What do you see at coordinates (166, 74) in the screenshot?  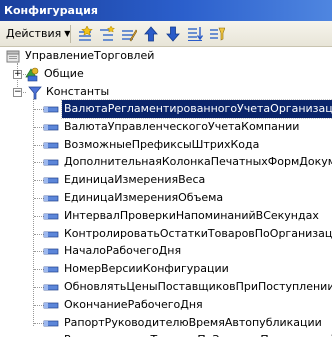 I see `tree-node-general: + Общие` at bounding box center [166, 74].